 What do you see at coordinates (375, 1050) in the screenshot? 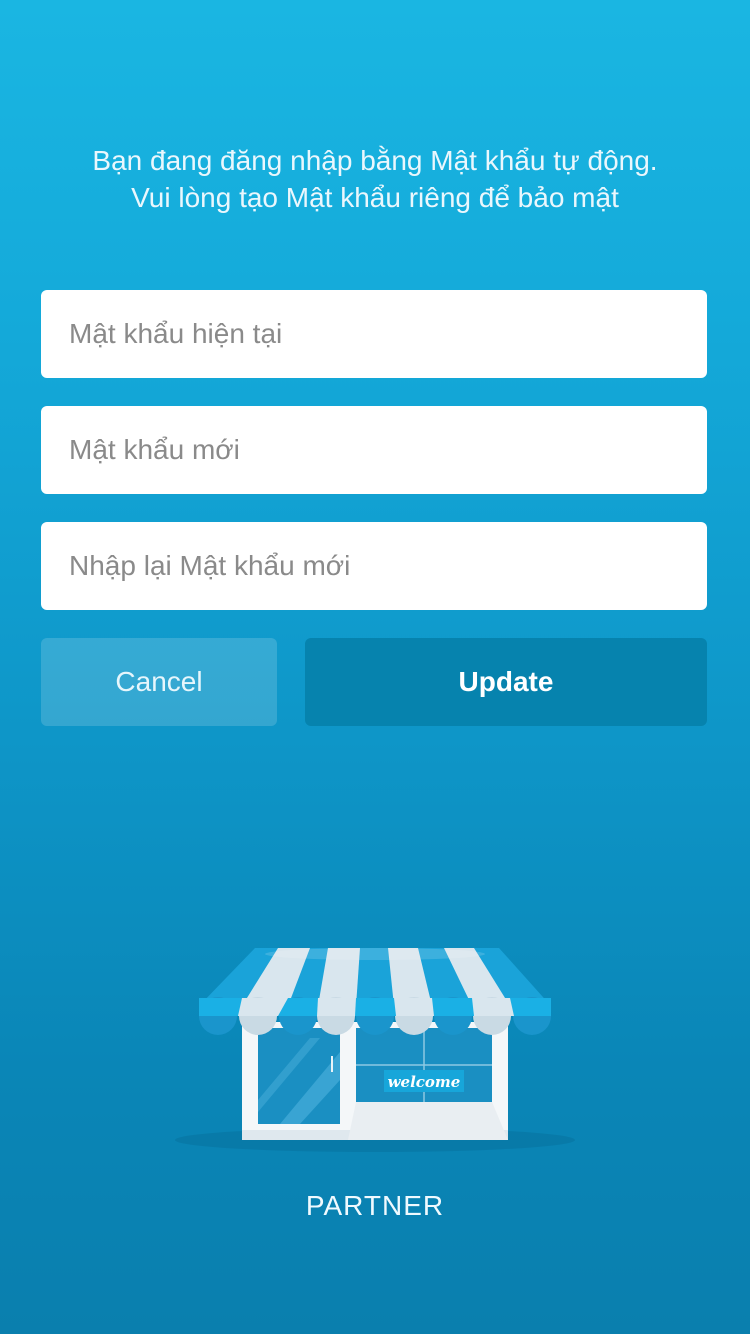
I see `store-icon: welcome` at bounding box center [375, 1050].